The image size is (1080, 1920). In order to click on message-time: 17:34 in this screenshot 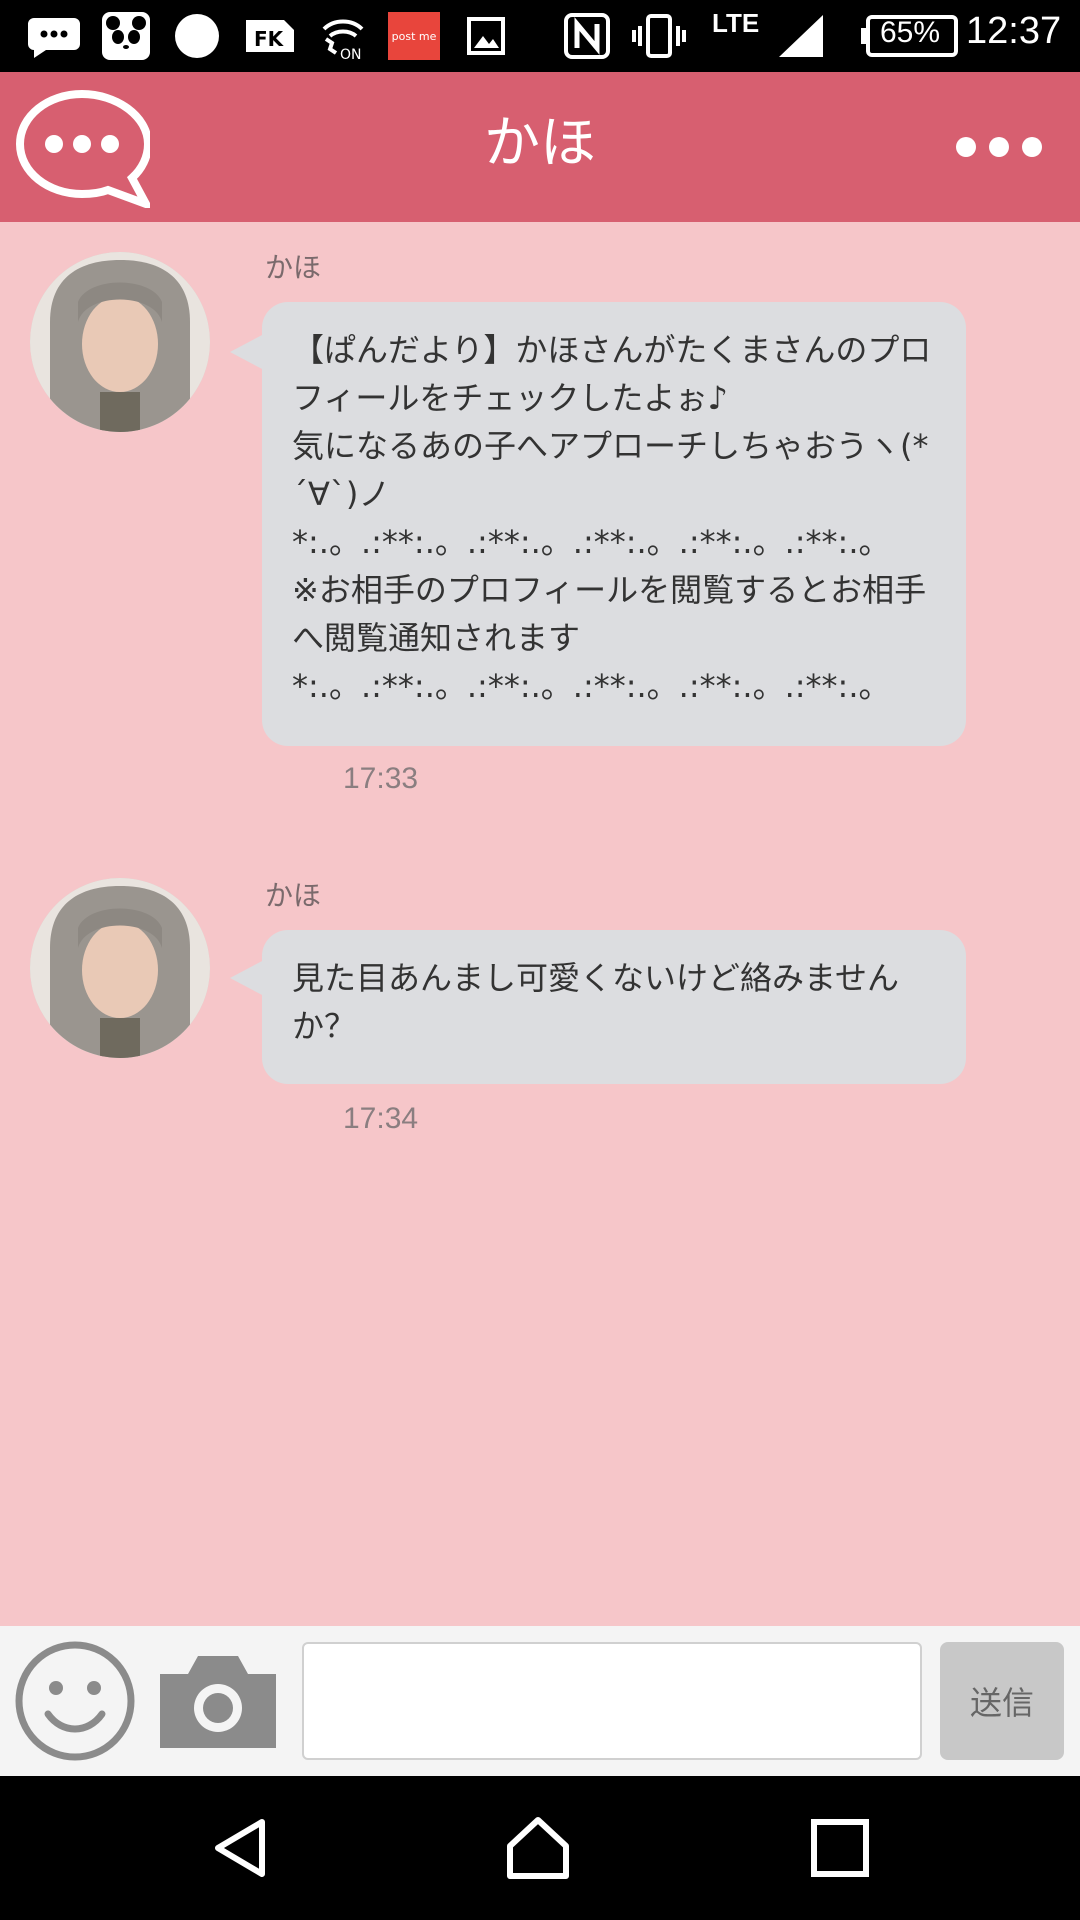, I will do `click(381, 1118)`.